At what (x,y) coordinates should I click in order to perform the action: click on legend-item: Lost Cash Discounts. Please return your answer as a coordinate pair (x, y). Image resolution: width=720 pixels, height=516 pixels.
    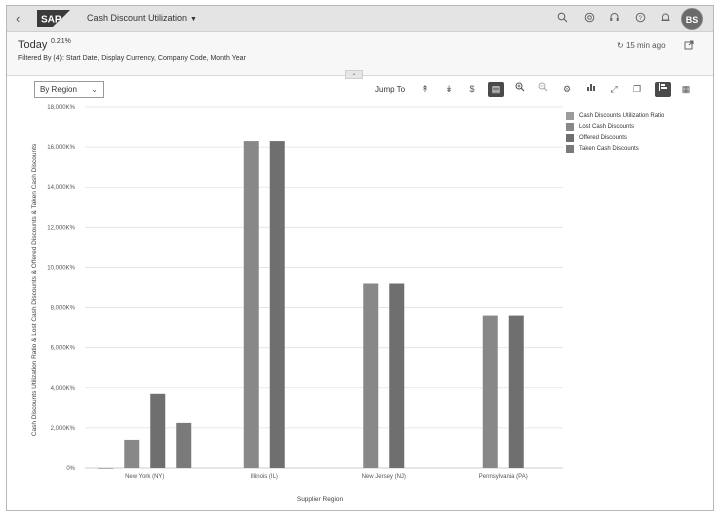
    Looking at the image, I should click on (615, 126).